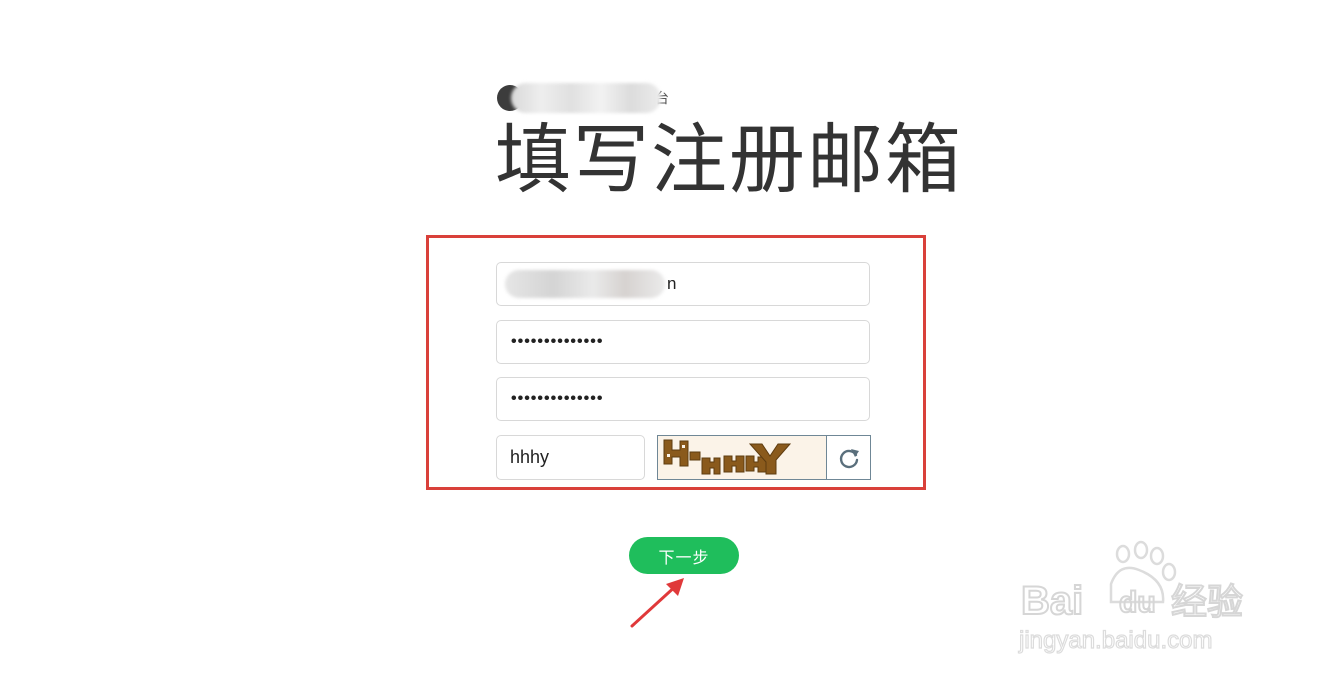 This screenshot has height=684, width=1330. I want to click on next-step-button: 下一步, so click(684, 555).